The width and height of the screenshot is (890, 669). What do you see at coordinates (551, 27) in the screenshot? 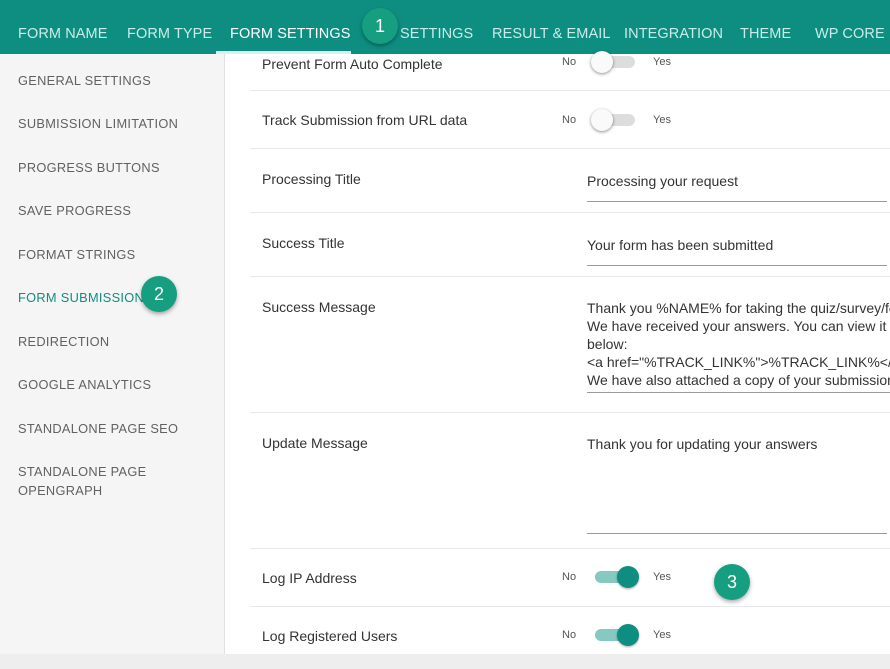
I see `tab-result-email: RESULT & EMAIL` at bounding box center [551, 27].